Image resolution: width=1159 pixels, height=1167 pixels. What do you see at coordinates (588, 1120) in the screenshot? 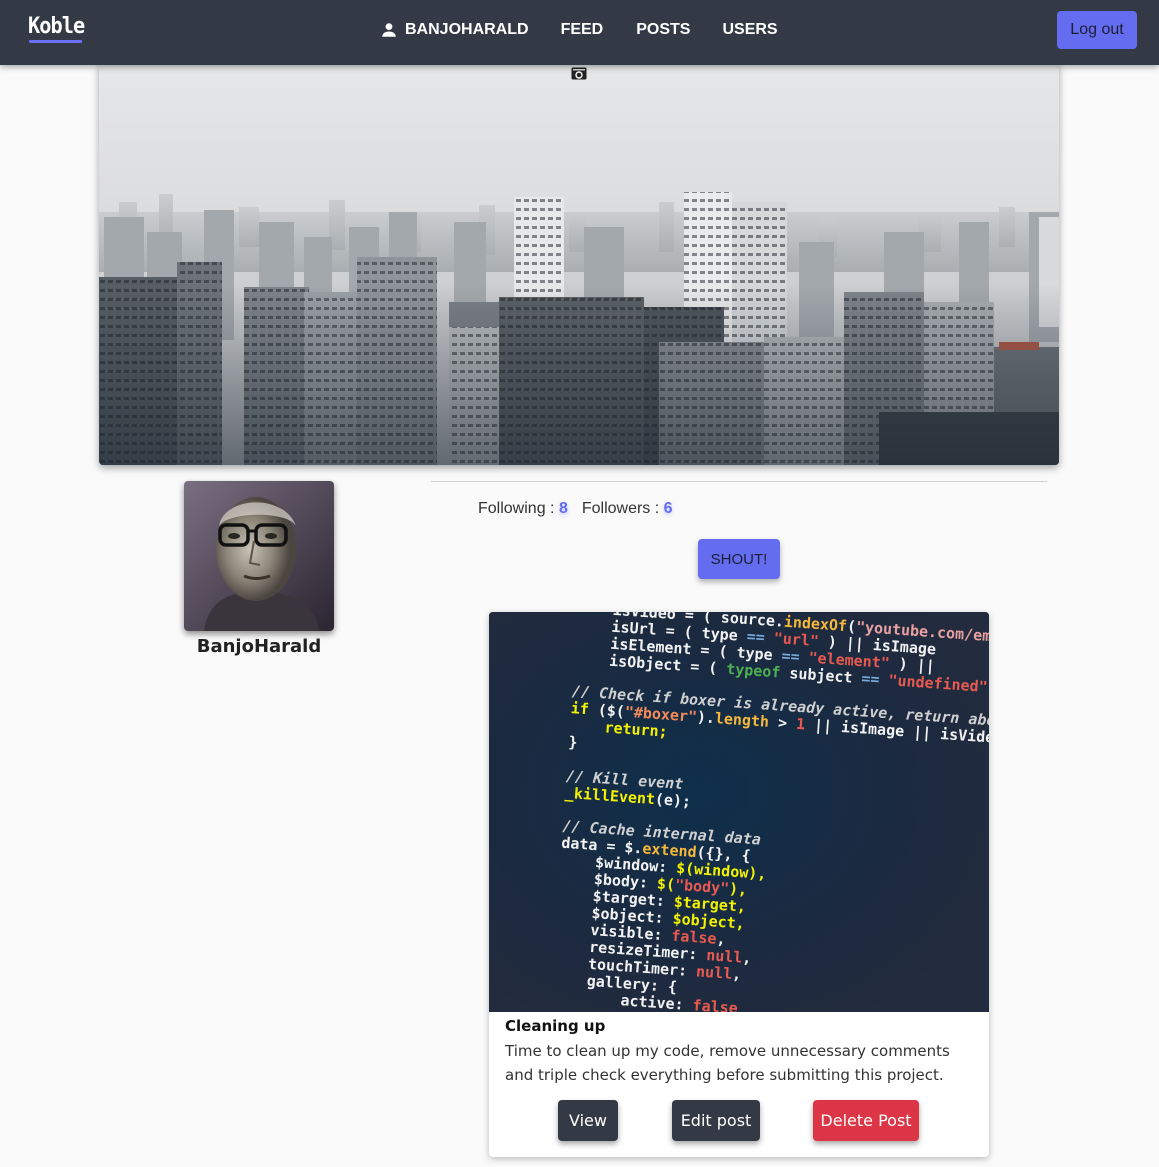
I see `view-post-button: View` at bounding box center [588, 1120].